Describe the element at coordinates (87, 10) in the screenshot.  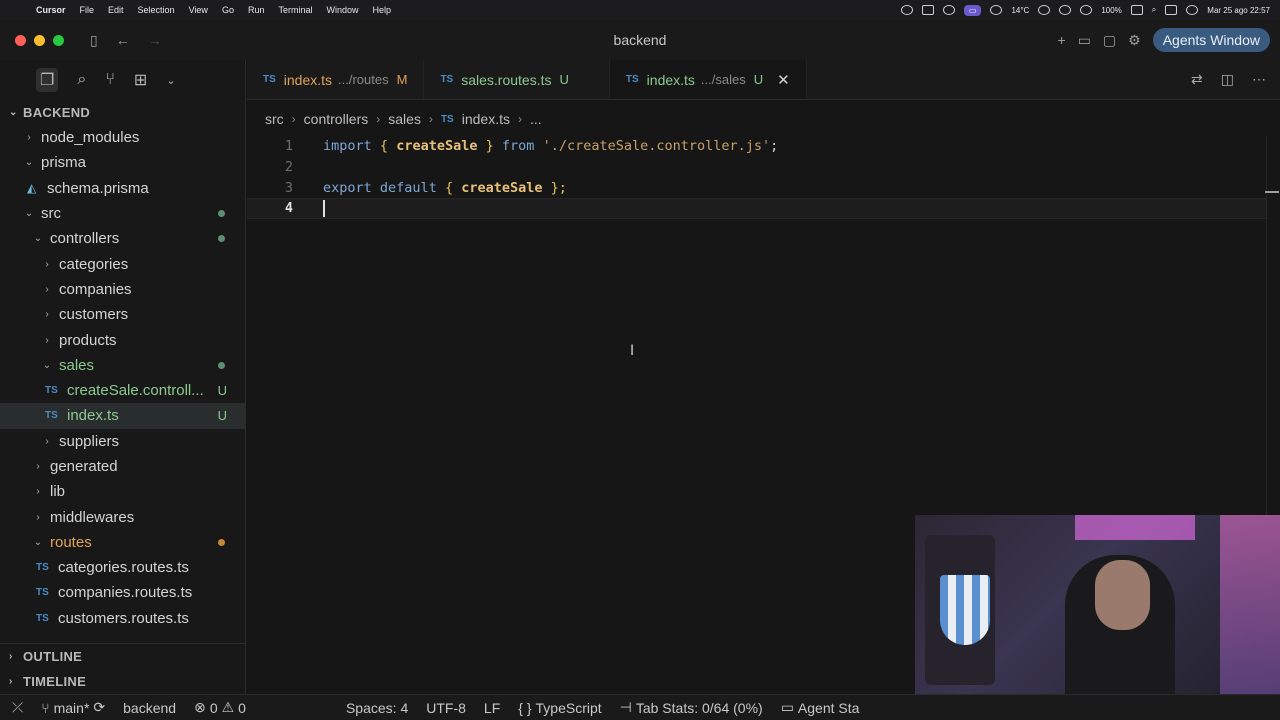
I see `menu-file: File` at that location.